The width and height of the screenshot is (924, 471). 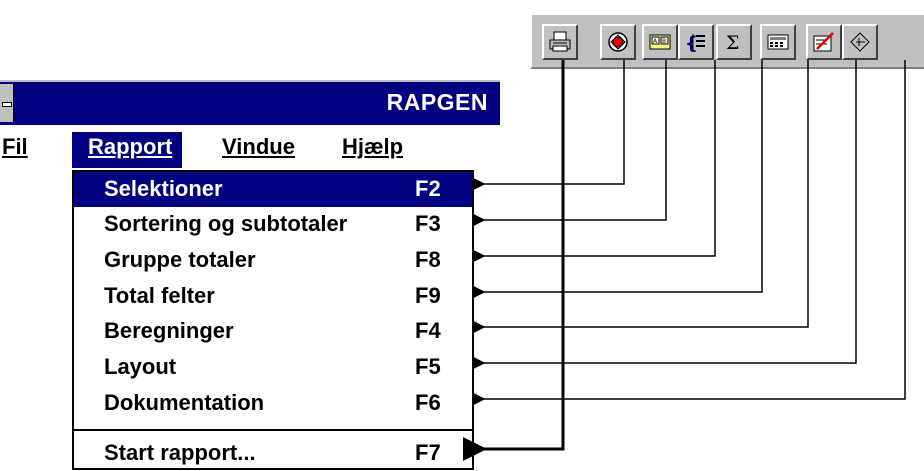 I want to click on connector-gruppe-totaler, so click(x=594, y=161).